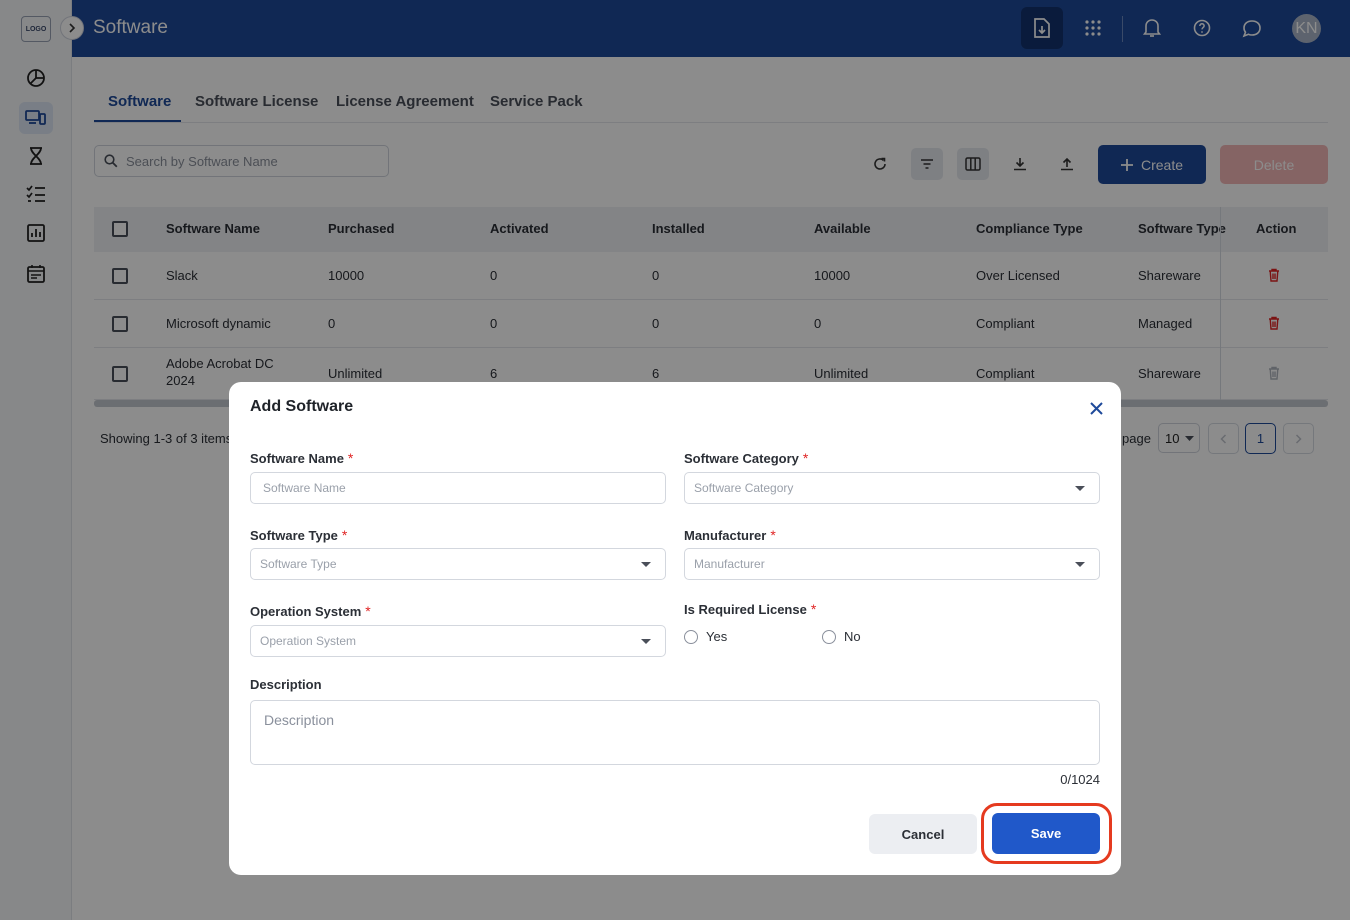 The width and height of the screenshot is (1350, 920). I want to click on manufacturer-label: Manufacturer *, so click(730, 535).